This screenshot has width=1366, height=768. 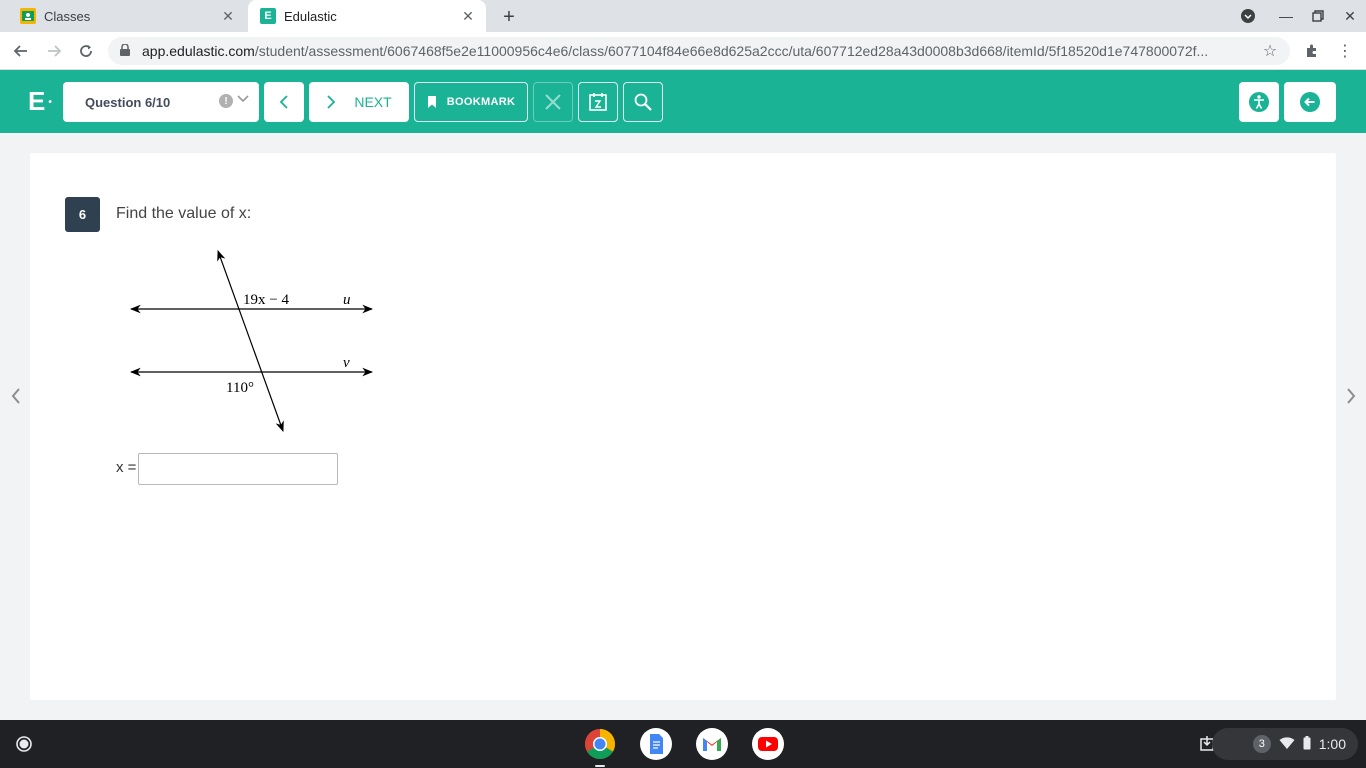 I want to click on next-label: NEXT, so click(x=373, y=102).